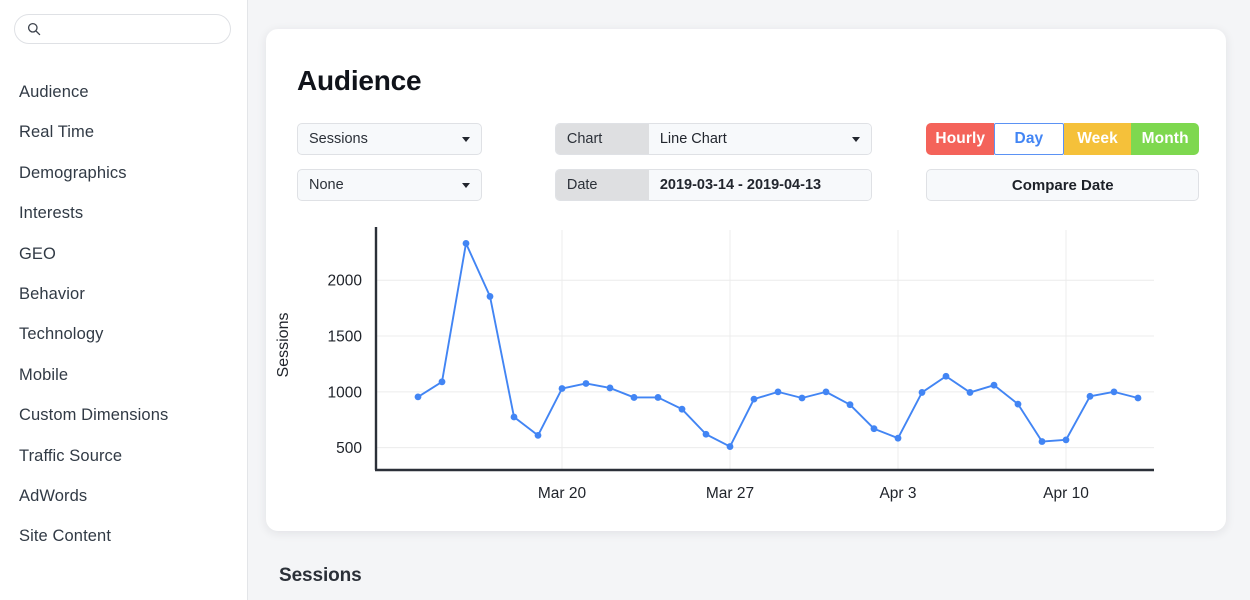 The image size is (1250, 600). I want to click on x-axis-tick-label: Mar 27, so click(730, 493).